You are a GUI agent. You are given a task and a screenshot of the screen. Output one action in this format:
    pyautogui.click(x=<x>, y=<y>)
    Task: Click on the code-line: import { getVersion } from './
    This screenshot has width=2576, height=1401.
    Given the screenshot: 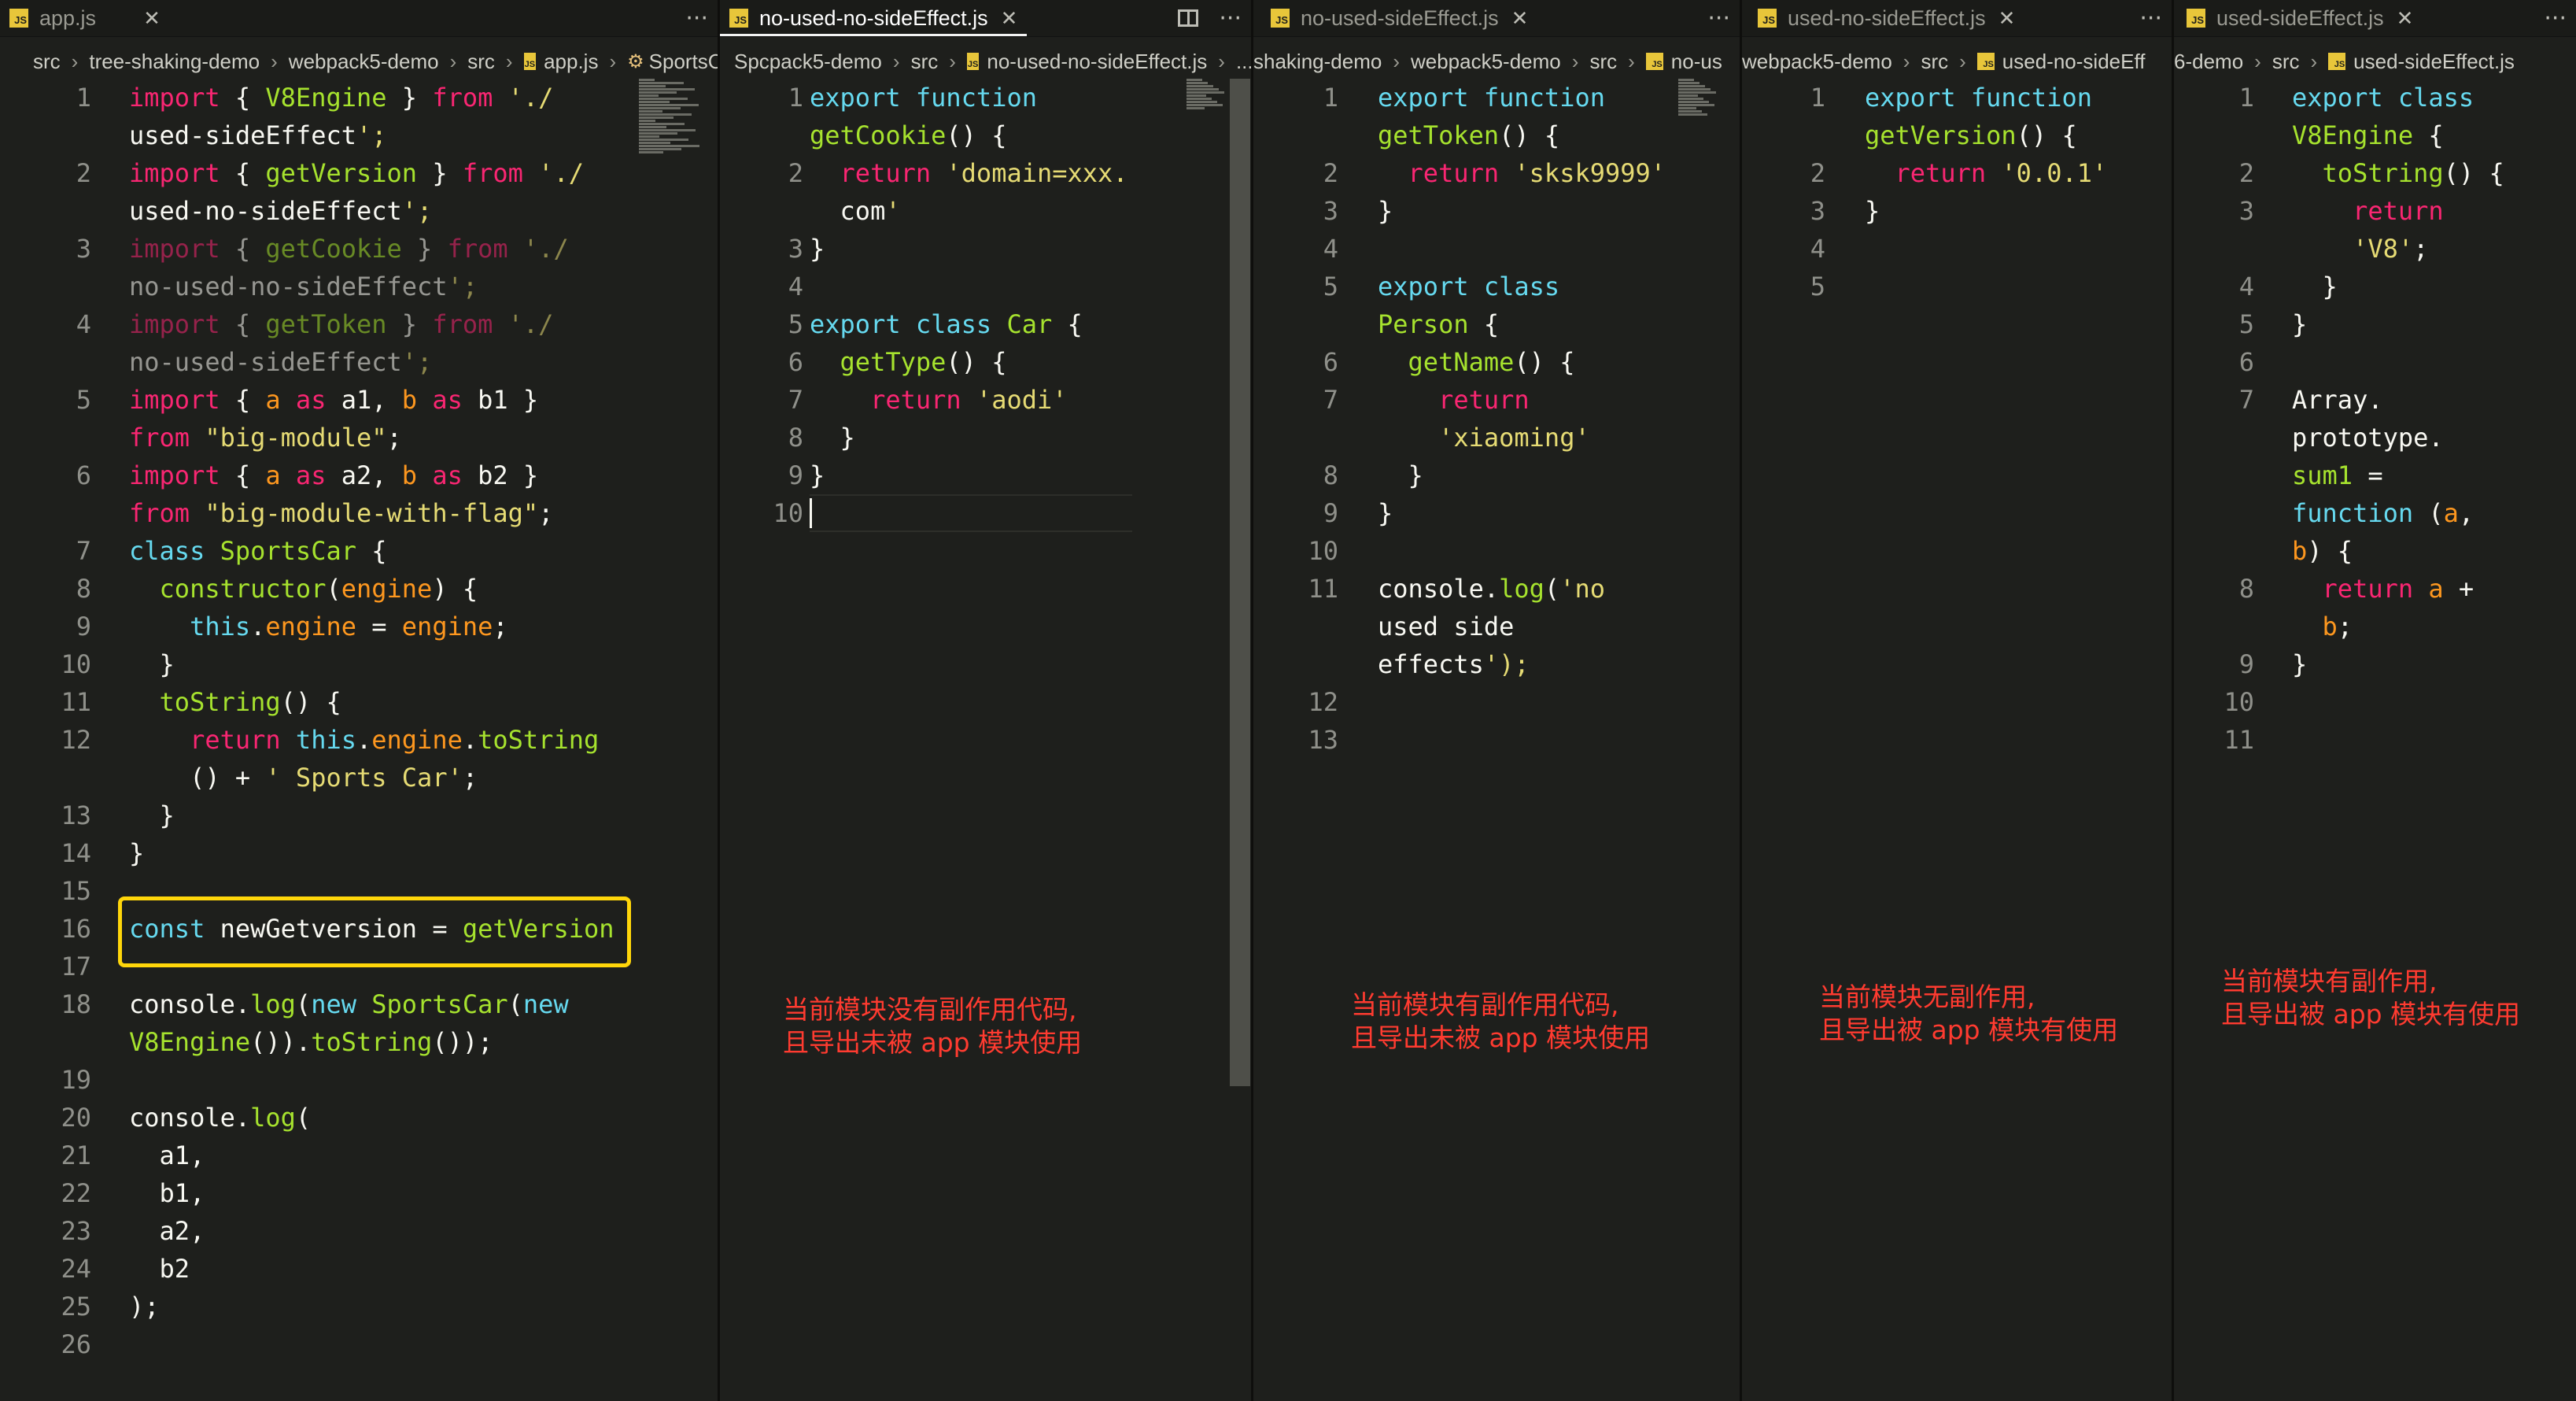 What is the action you would take?
    pyautogui.click(x=356, y=173)
    